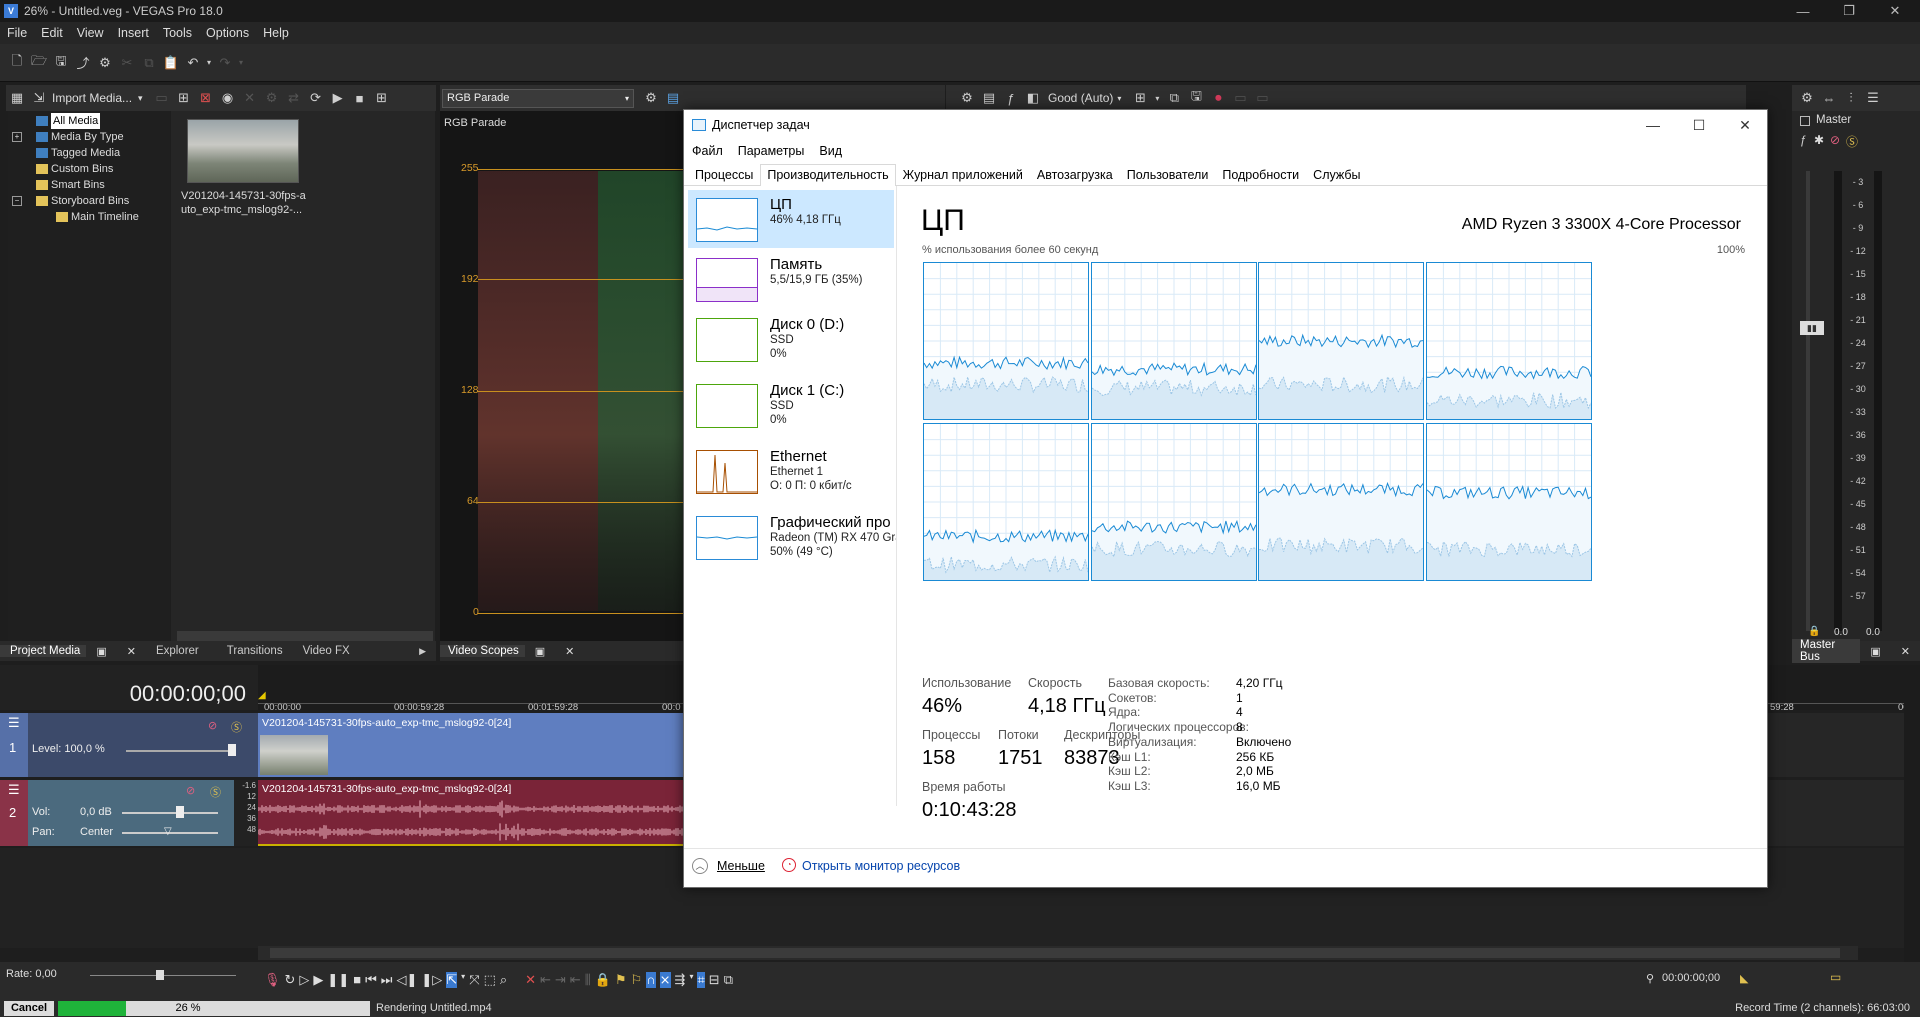 The image size is (1920, 1017). I want to click on master-sliders-icon: ☰, so click(1873, 98).